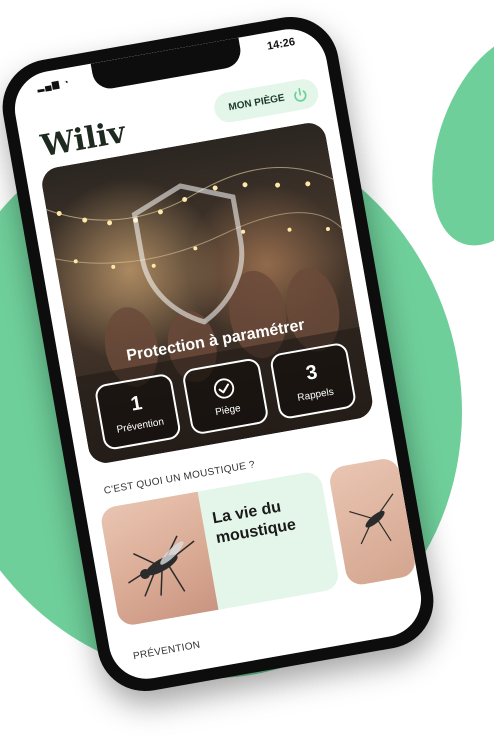 The image size is (494, 747). I want to click on stat-reminders: 3 Rappels, so click(313, 381).